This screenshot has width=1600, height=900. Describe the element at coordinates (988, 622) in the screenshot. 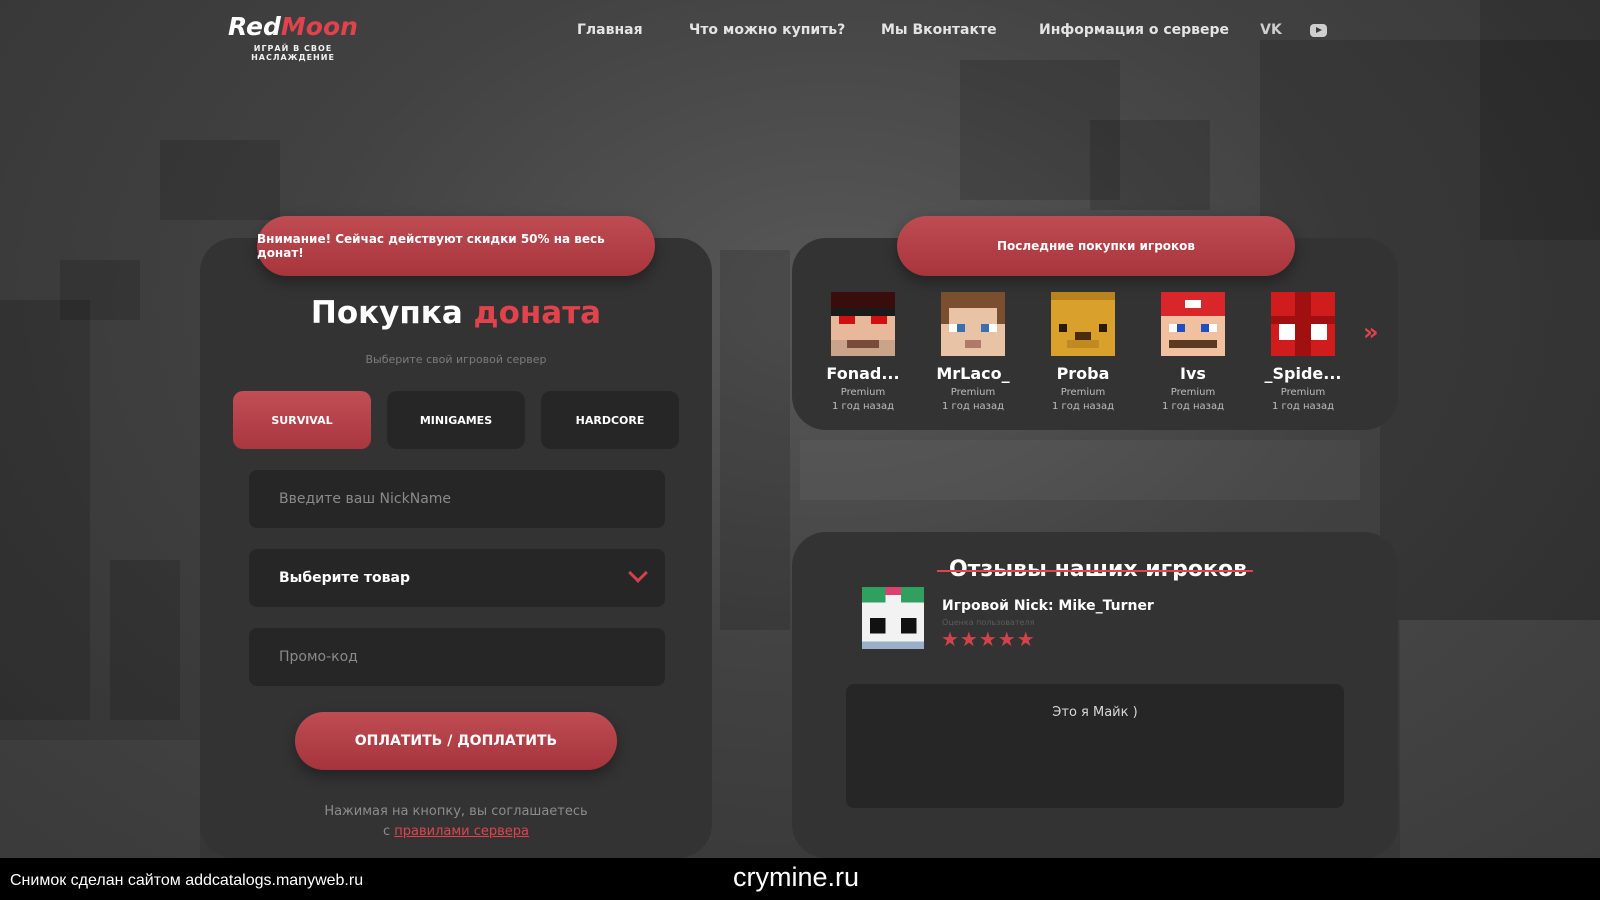

I see `rating-label: Оценка пользователя` at that location.